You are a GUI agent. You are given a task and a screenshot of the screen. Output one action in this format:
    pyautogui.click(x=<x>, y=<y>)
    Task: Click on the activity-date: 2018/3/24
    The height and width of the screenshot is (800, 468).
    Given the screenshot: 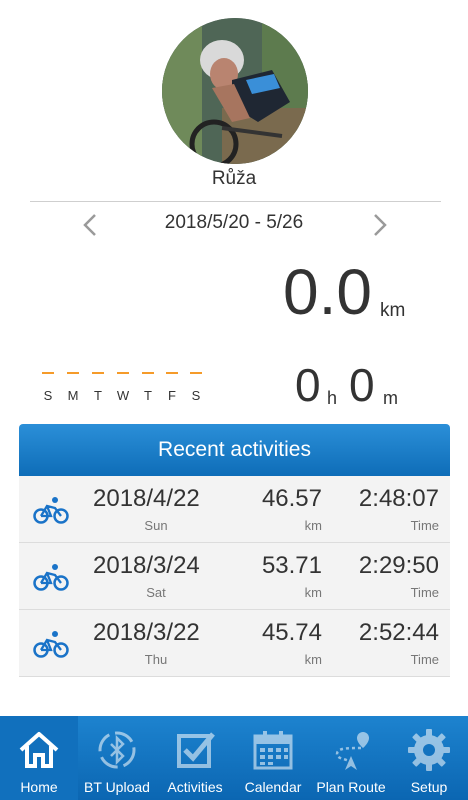 What is the action you would take?
    pyautogui.click(x=146, y=565)
    